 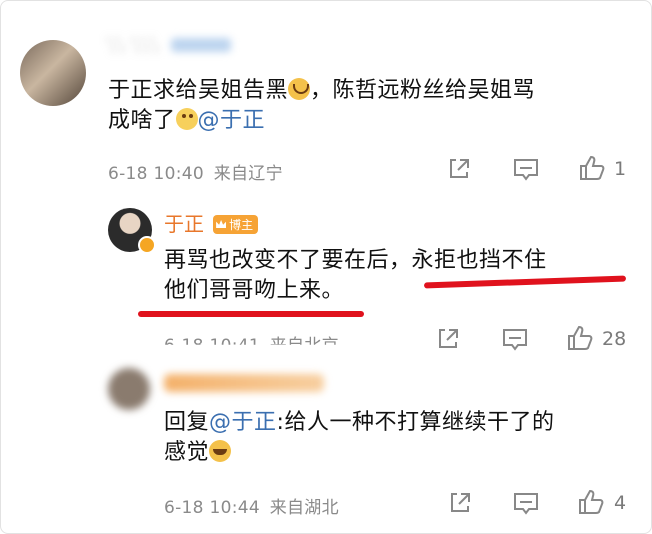 What do you see at coordinates (355, 275) in the screenshot?
I see `reply-text: 再骂也改变不了要在后，永拒也挡不住 他们哥哥吻上来。` at bounding box center [355, 275].